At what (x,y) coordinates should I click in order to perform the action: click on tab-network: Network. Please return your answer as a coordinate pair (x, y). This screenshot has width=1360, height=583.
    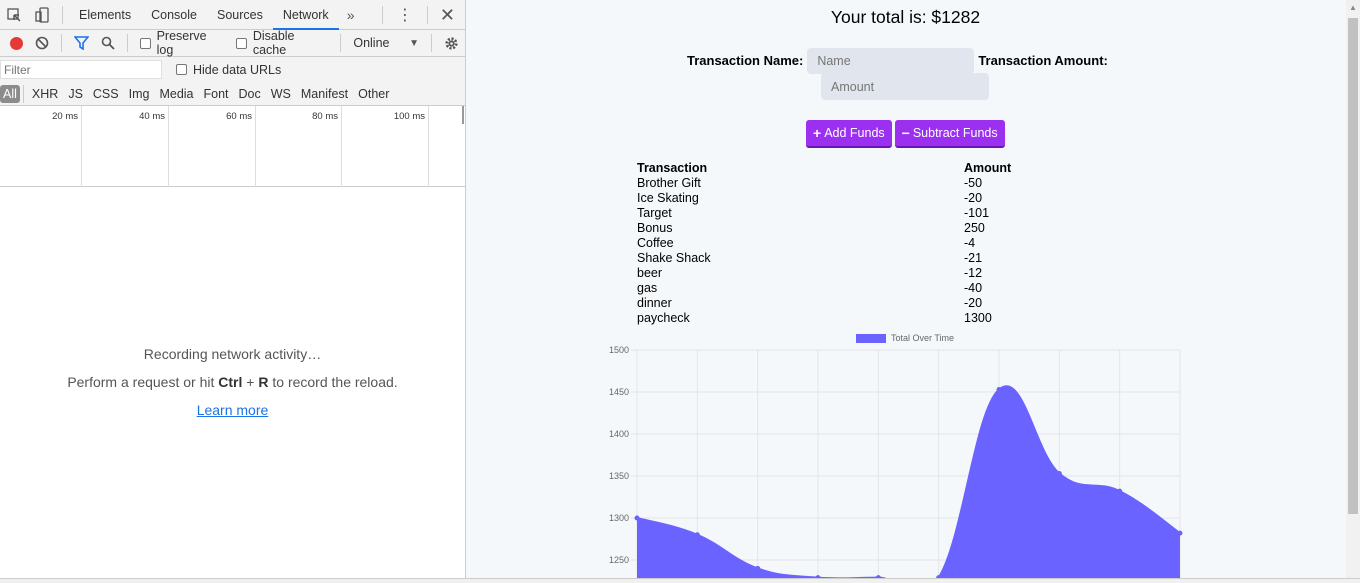
    Looking at the image, I should click on (305, 15).